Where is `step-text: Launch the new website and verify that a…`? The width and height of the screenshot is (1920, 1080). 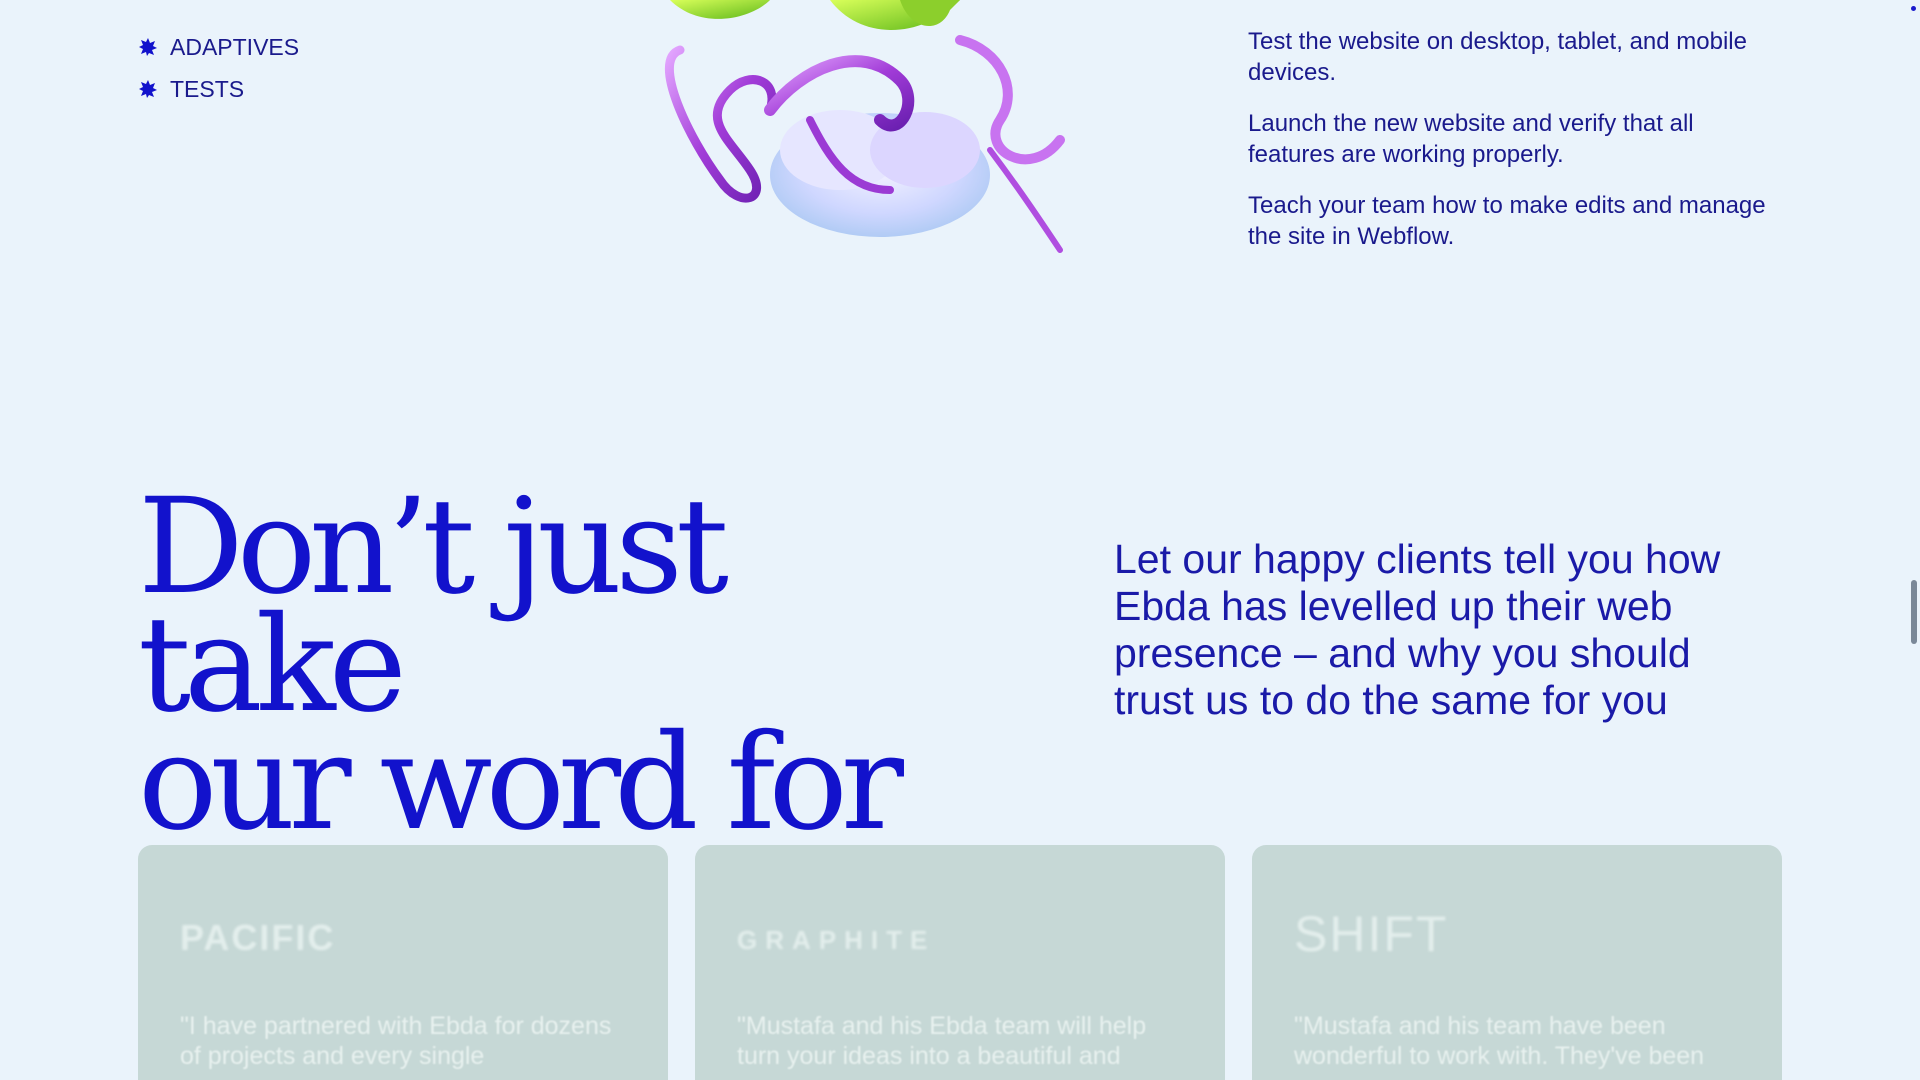 step-text: Launch the new website and verify that a… is located at coordinates (1471, 139).